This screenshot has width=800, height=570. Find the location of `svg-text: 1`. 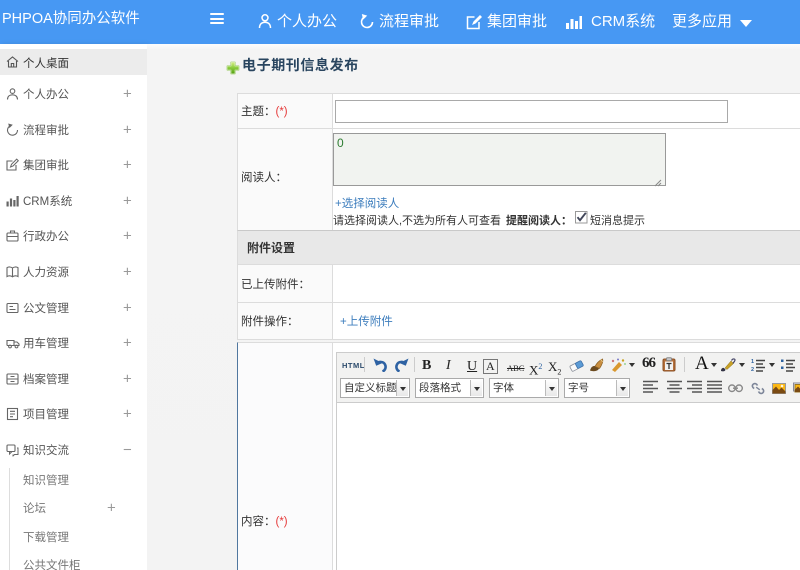

svg-text: 1 is located at coordinates (752, 362).